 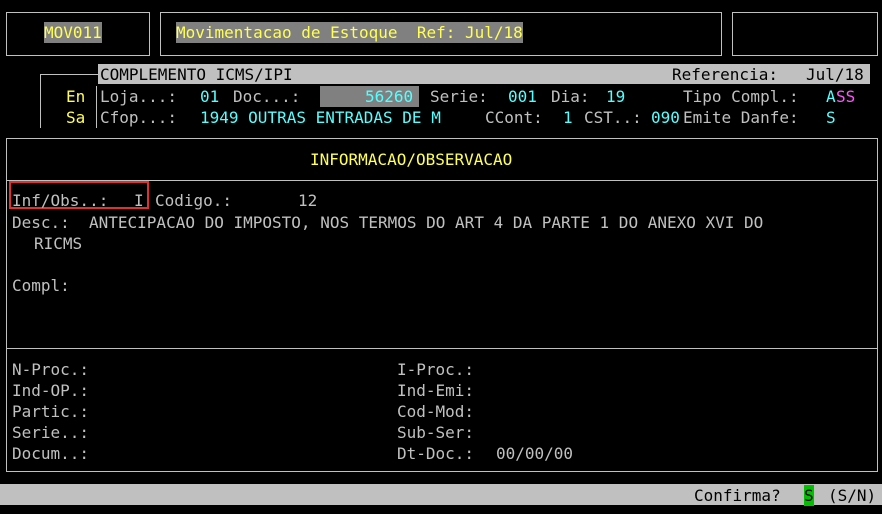 What do you see at coordinates (51, 390) in the screenshot?
I see `indop-label: Ind-OP.:` at bounding box center [51, 390].